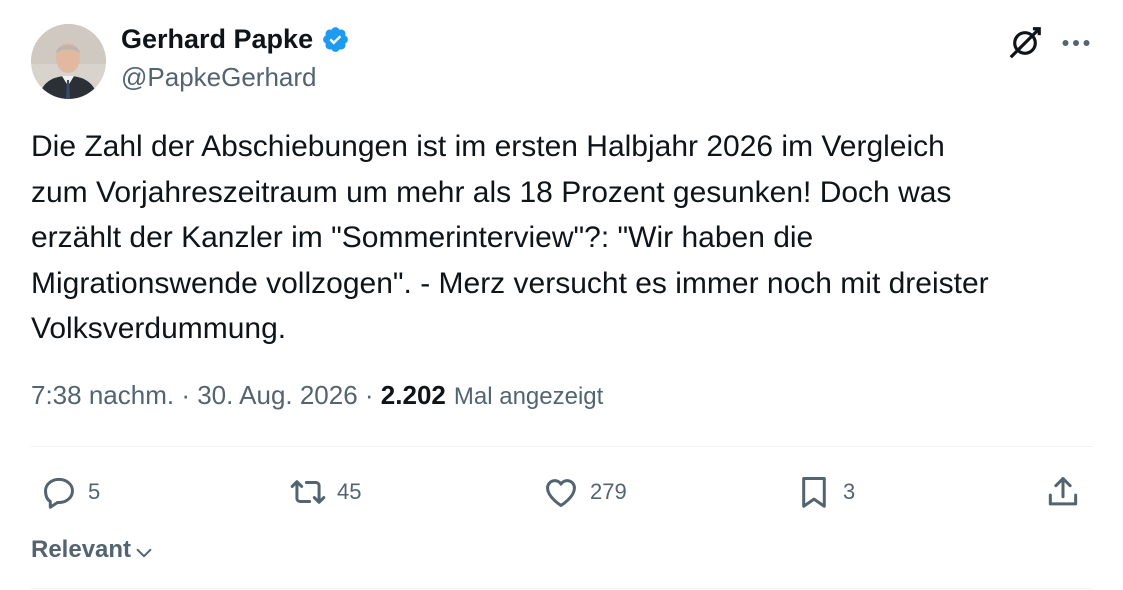 This screenshot has width=1123, height=590. I want to click on avatar, so click(68, 61).